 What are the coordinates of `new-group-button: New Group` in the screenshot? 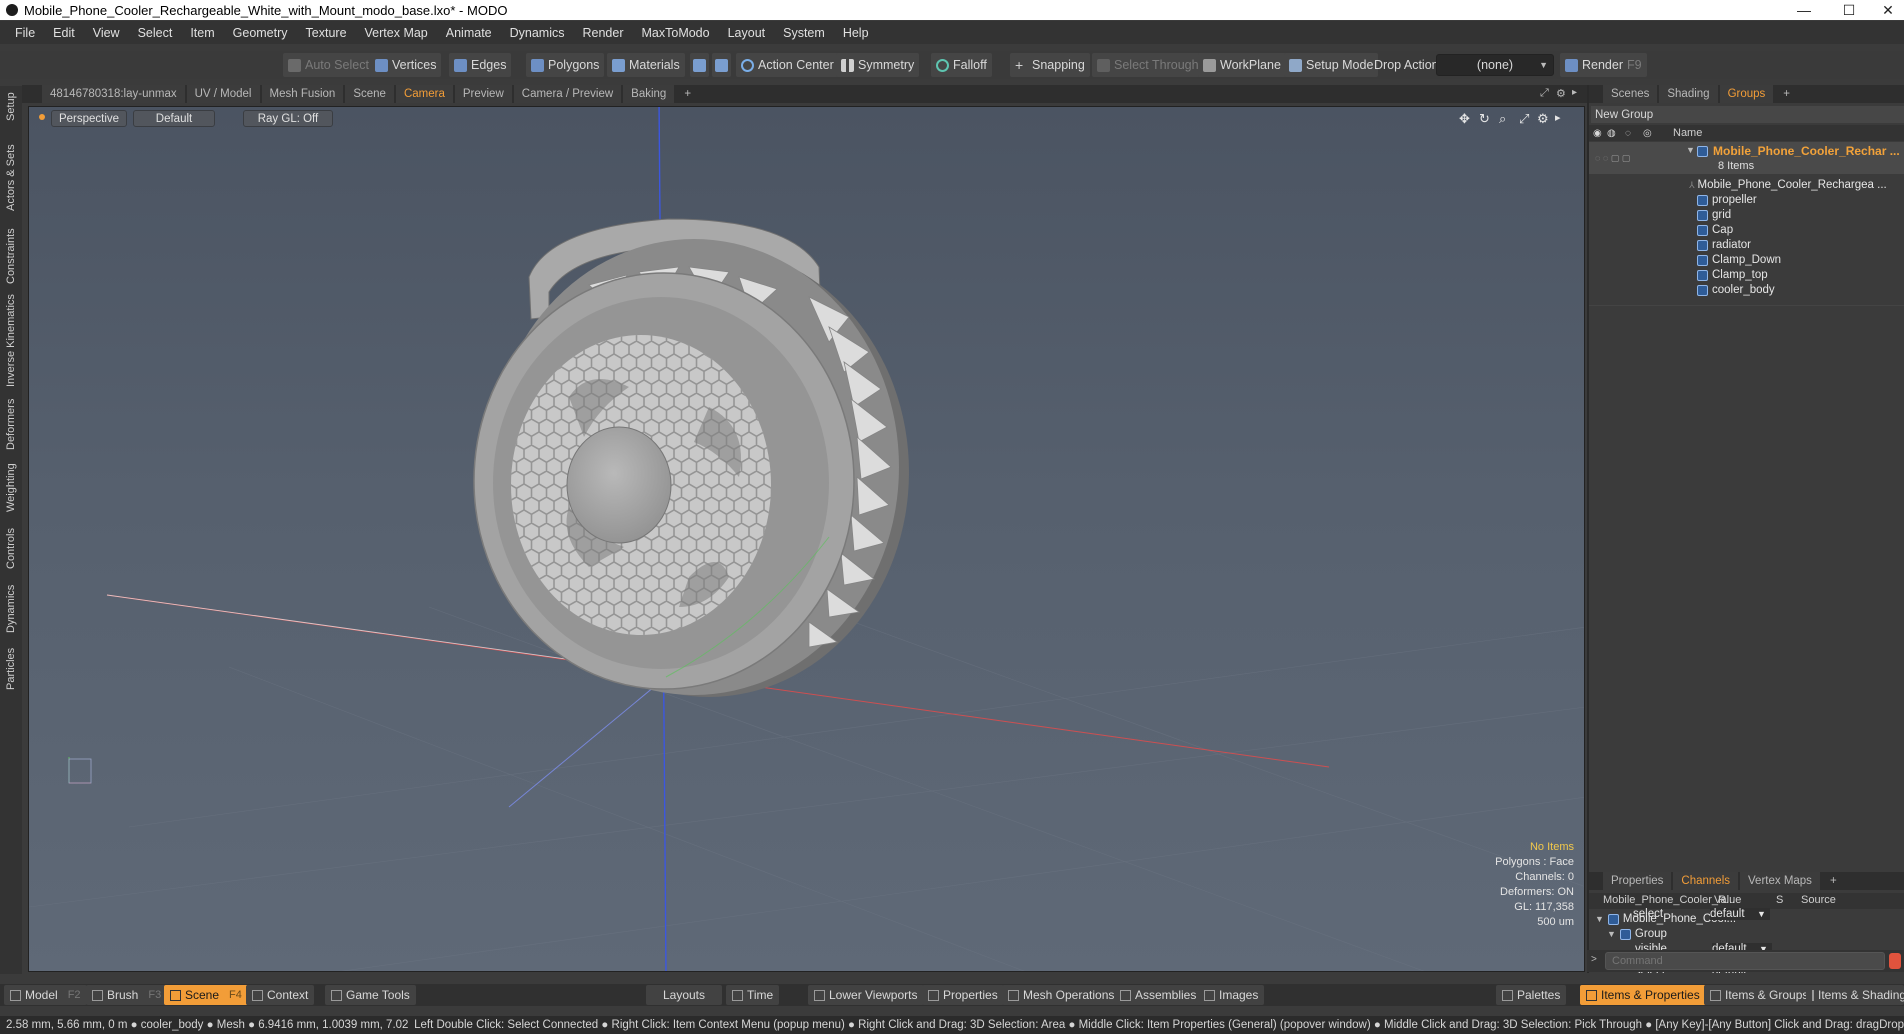 It's located at (1747, 114).